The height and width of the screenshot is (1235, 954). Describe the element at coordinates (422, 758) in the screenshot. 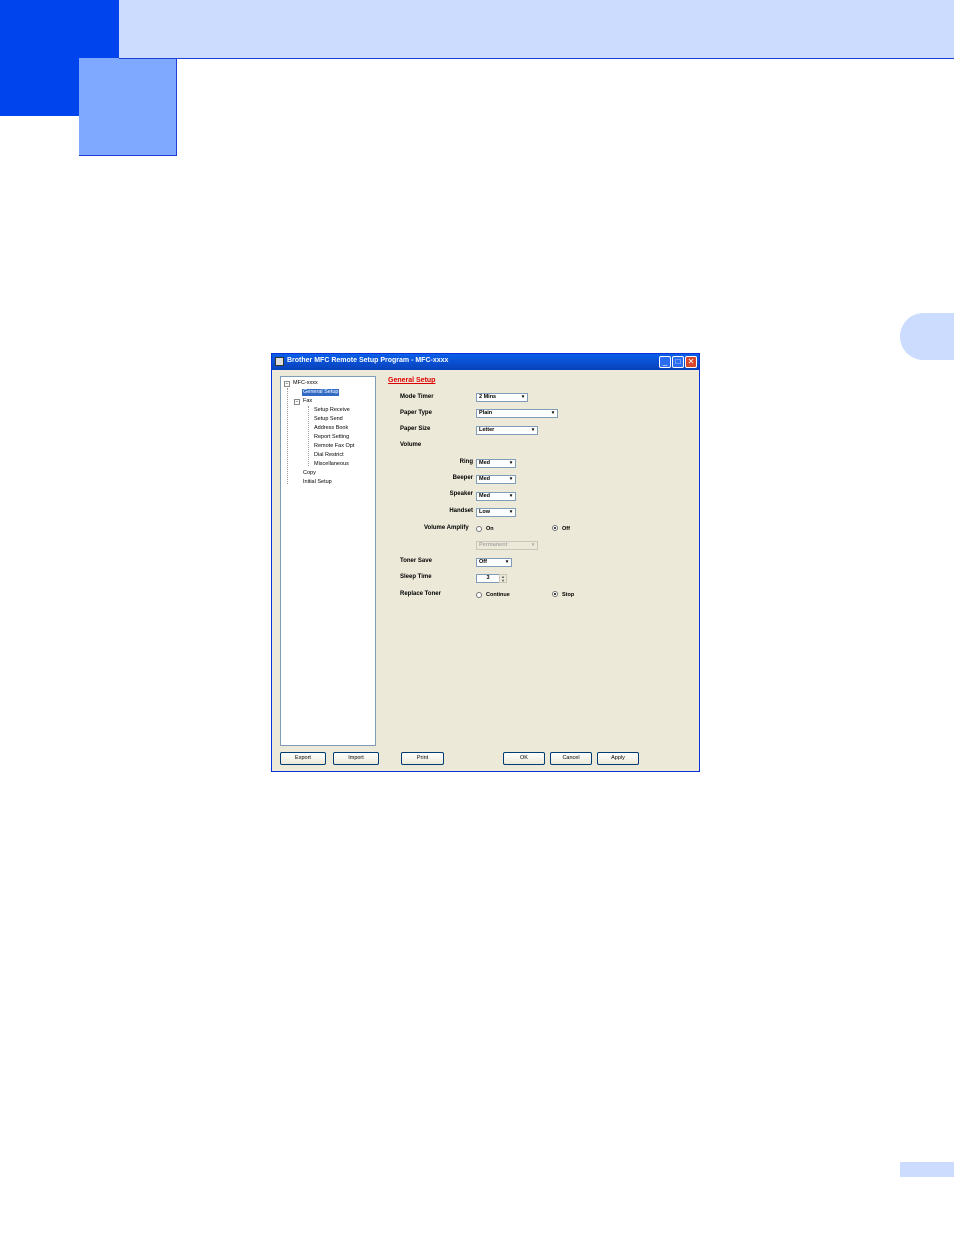

I see `print-button: Print` at that location.